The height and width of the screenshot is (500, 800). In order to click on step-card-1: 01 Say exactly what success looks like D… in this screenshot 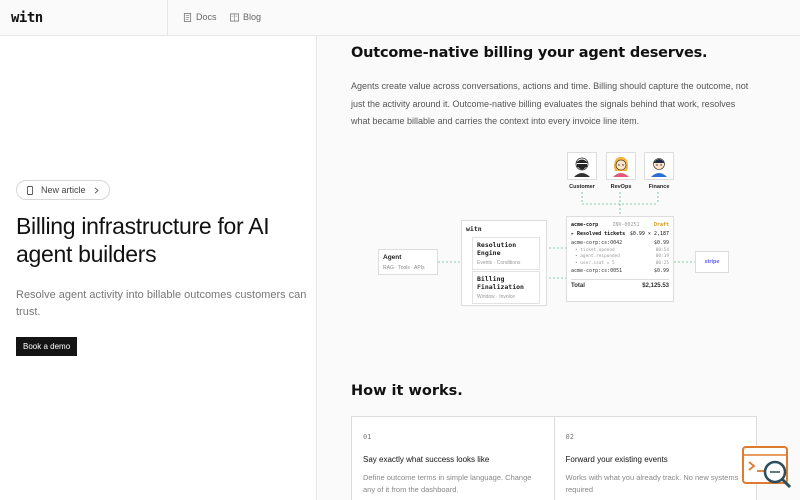, I will do `click(453, 458)`.